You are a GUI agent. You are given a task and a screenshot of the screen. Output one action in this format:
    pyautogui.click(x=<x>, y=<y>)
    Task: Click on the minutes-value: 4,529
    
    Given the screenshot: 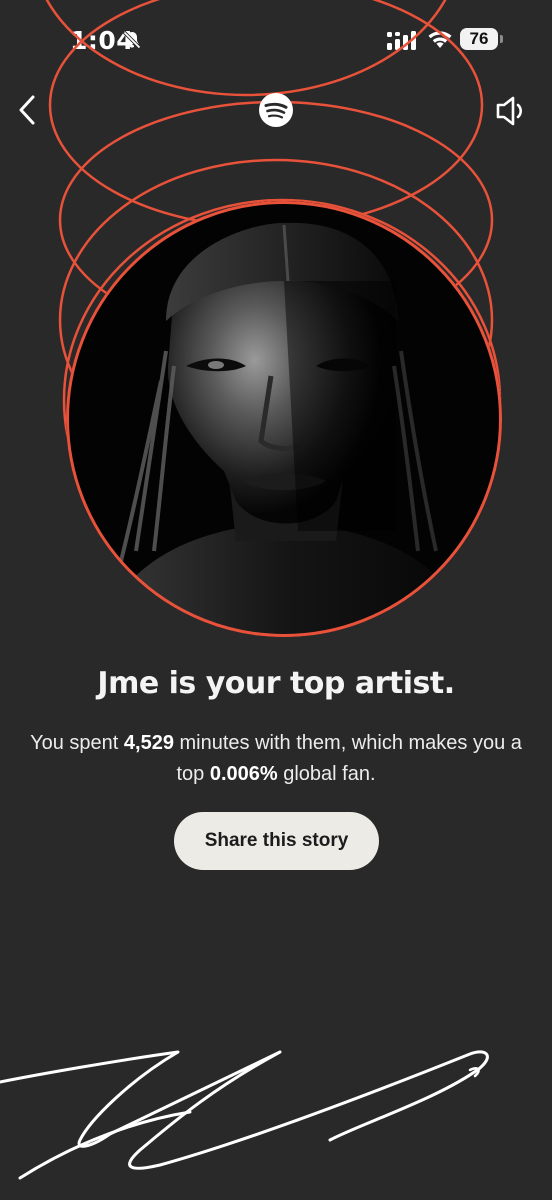 What is the action you would take?
    pyautogui.click(x=148, y=743)
    